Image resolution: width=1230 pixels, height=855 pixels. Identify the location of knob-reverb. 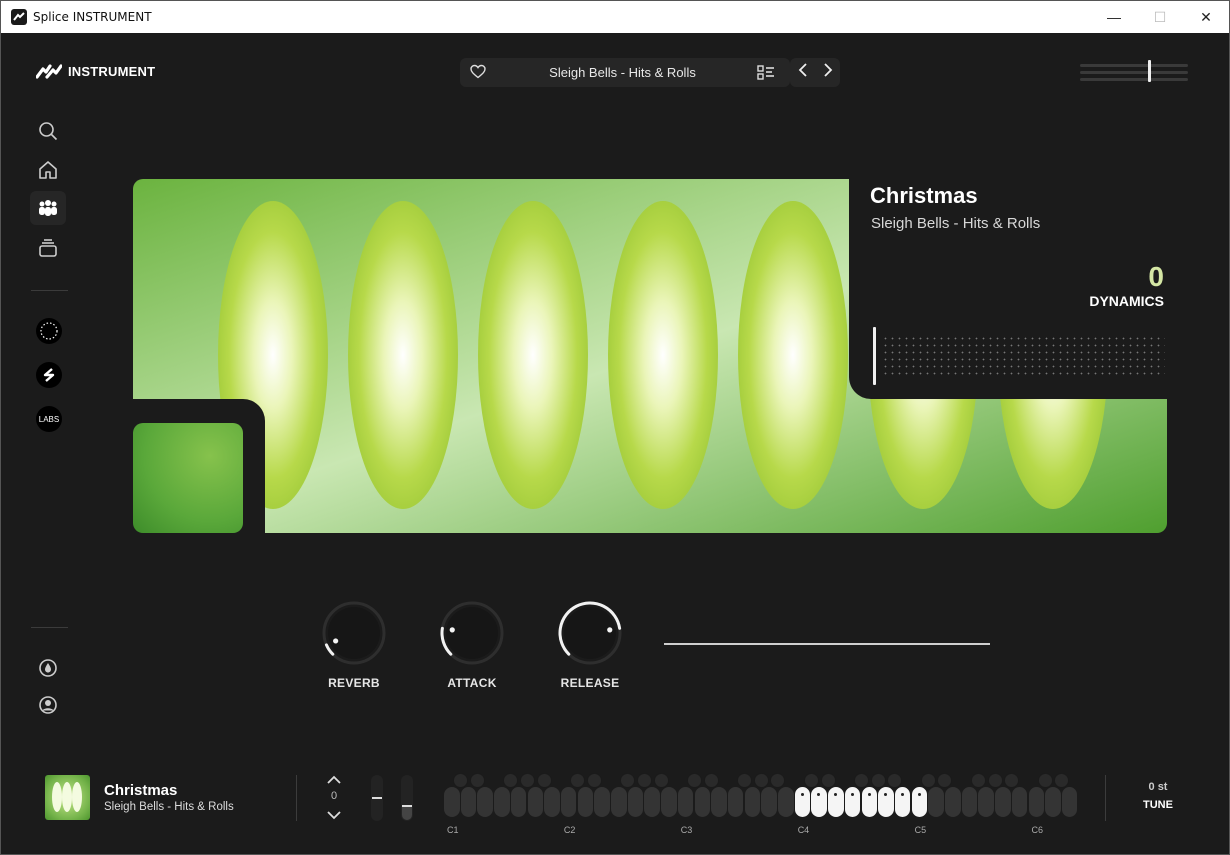
(354, 633).